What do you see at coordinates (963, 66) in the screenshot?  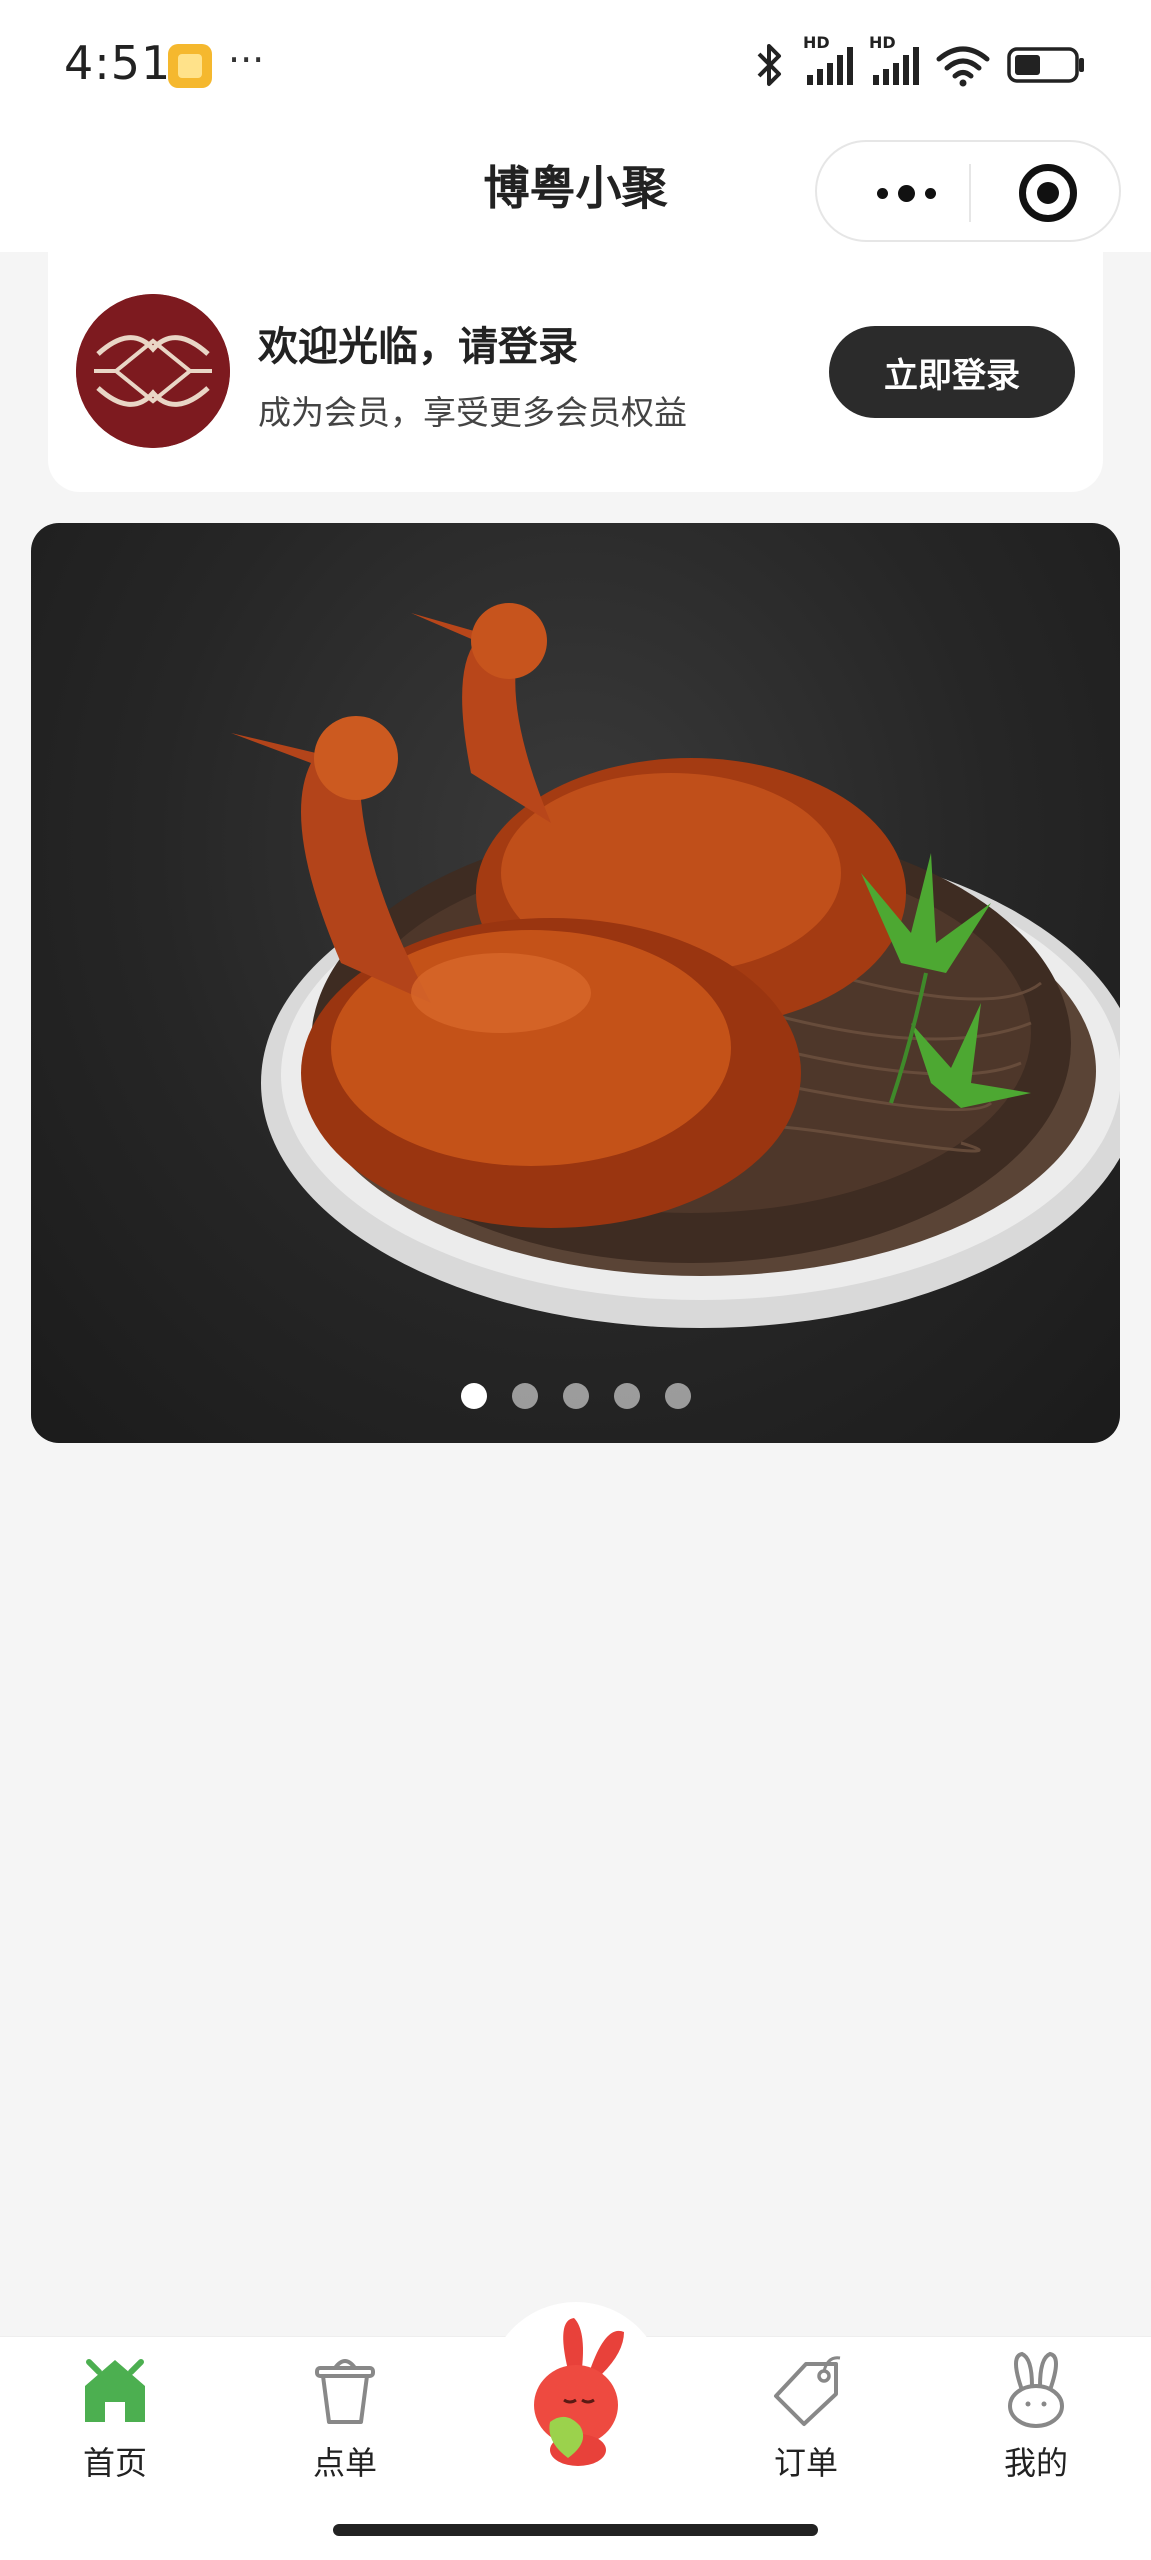 I see `wifi-icon` at bounding box center [963, 66].